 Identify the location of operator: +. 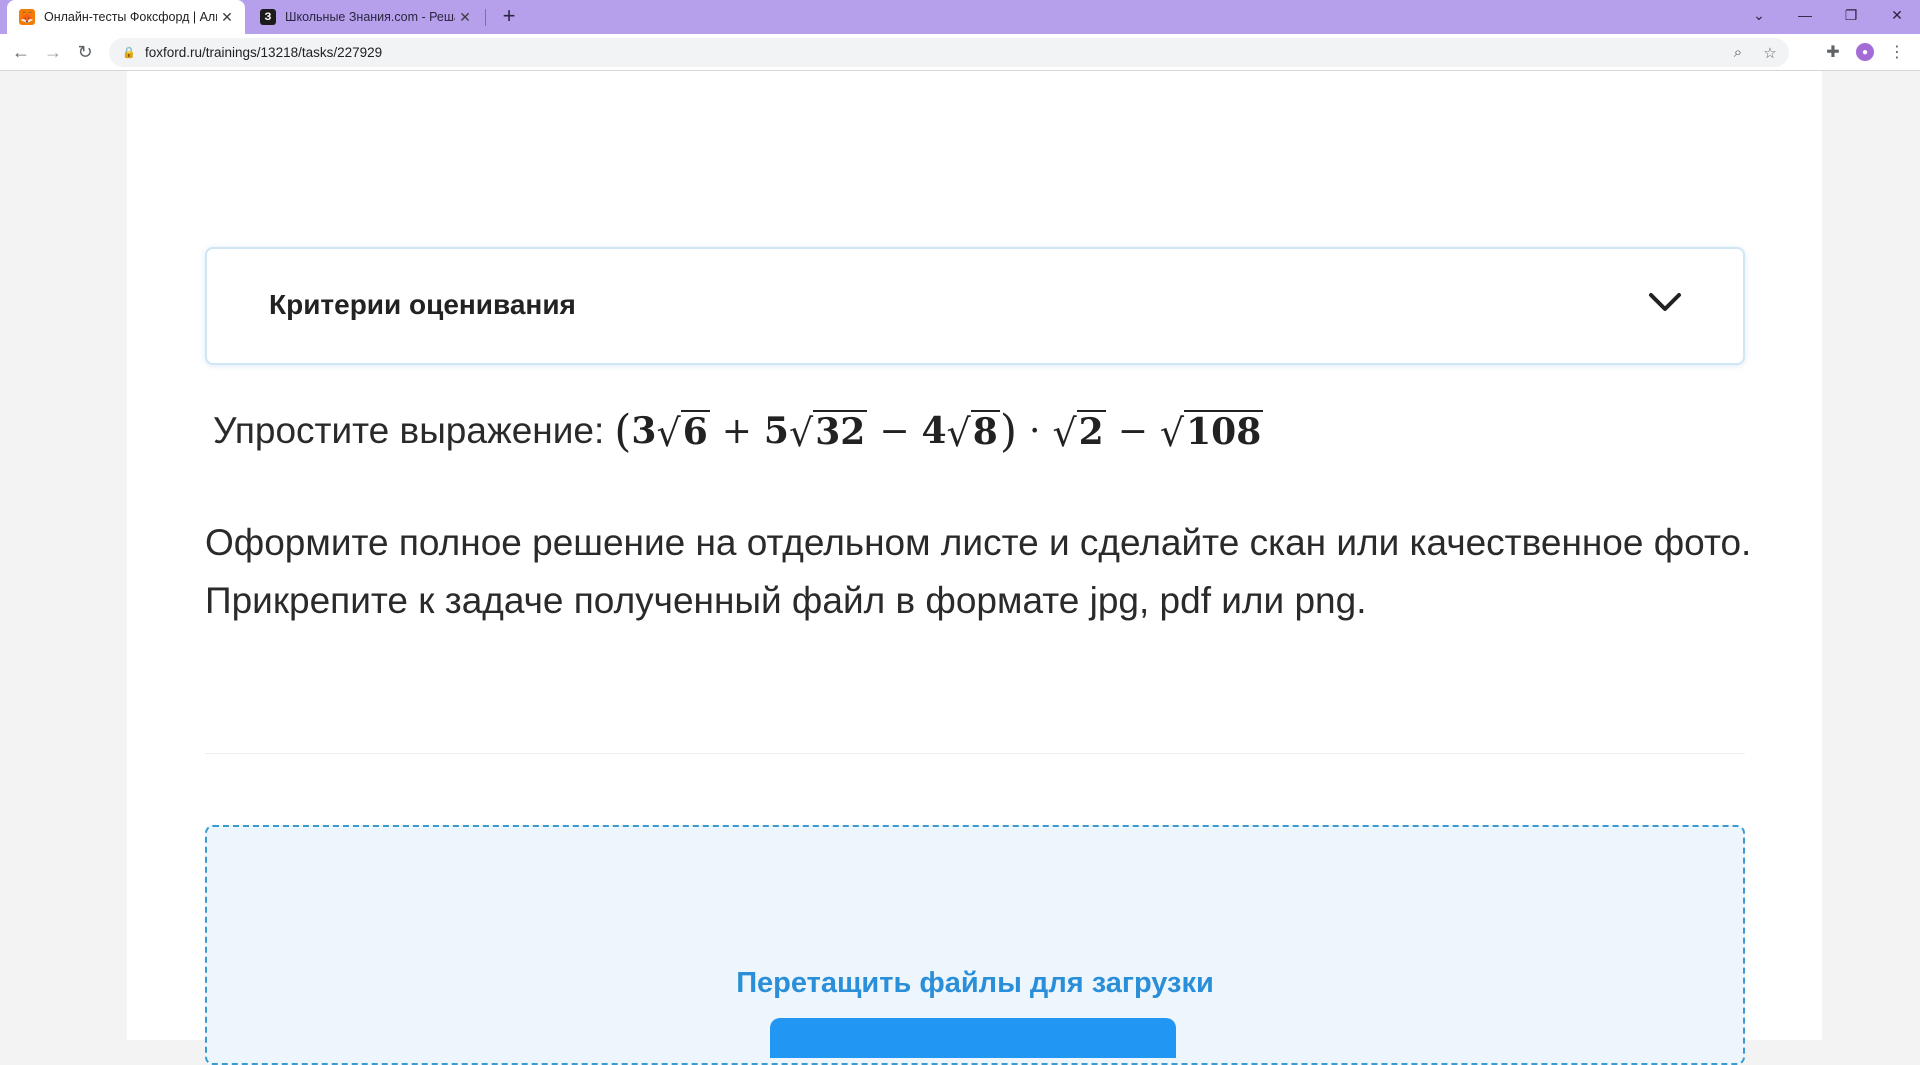
(736, 431).